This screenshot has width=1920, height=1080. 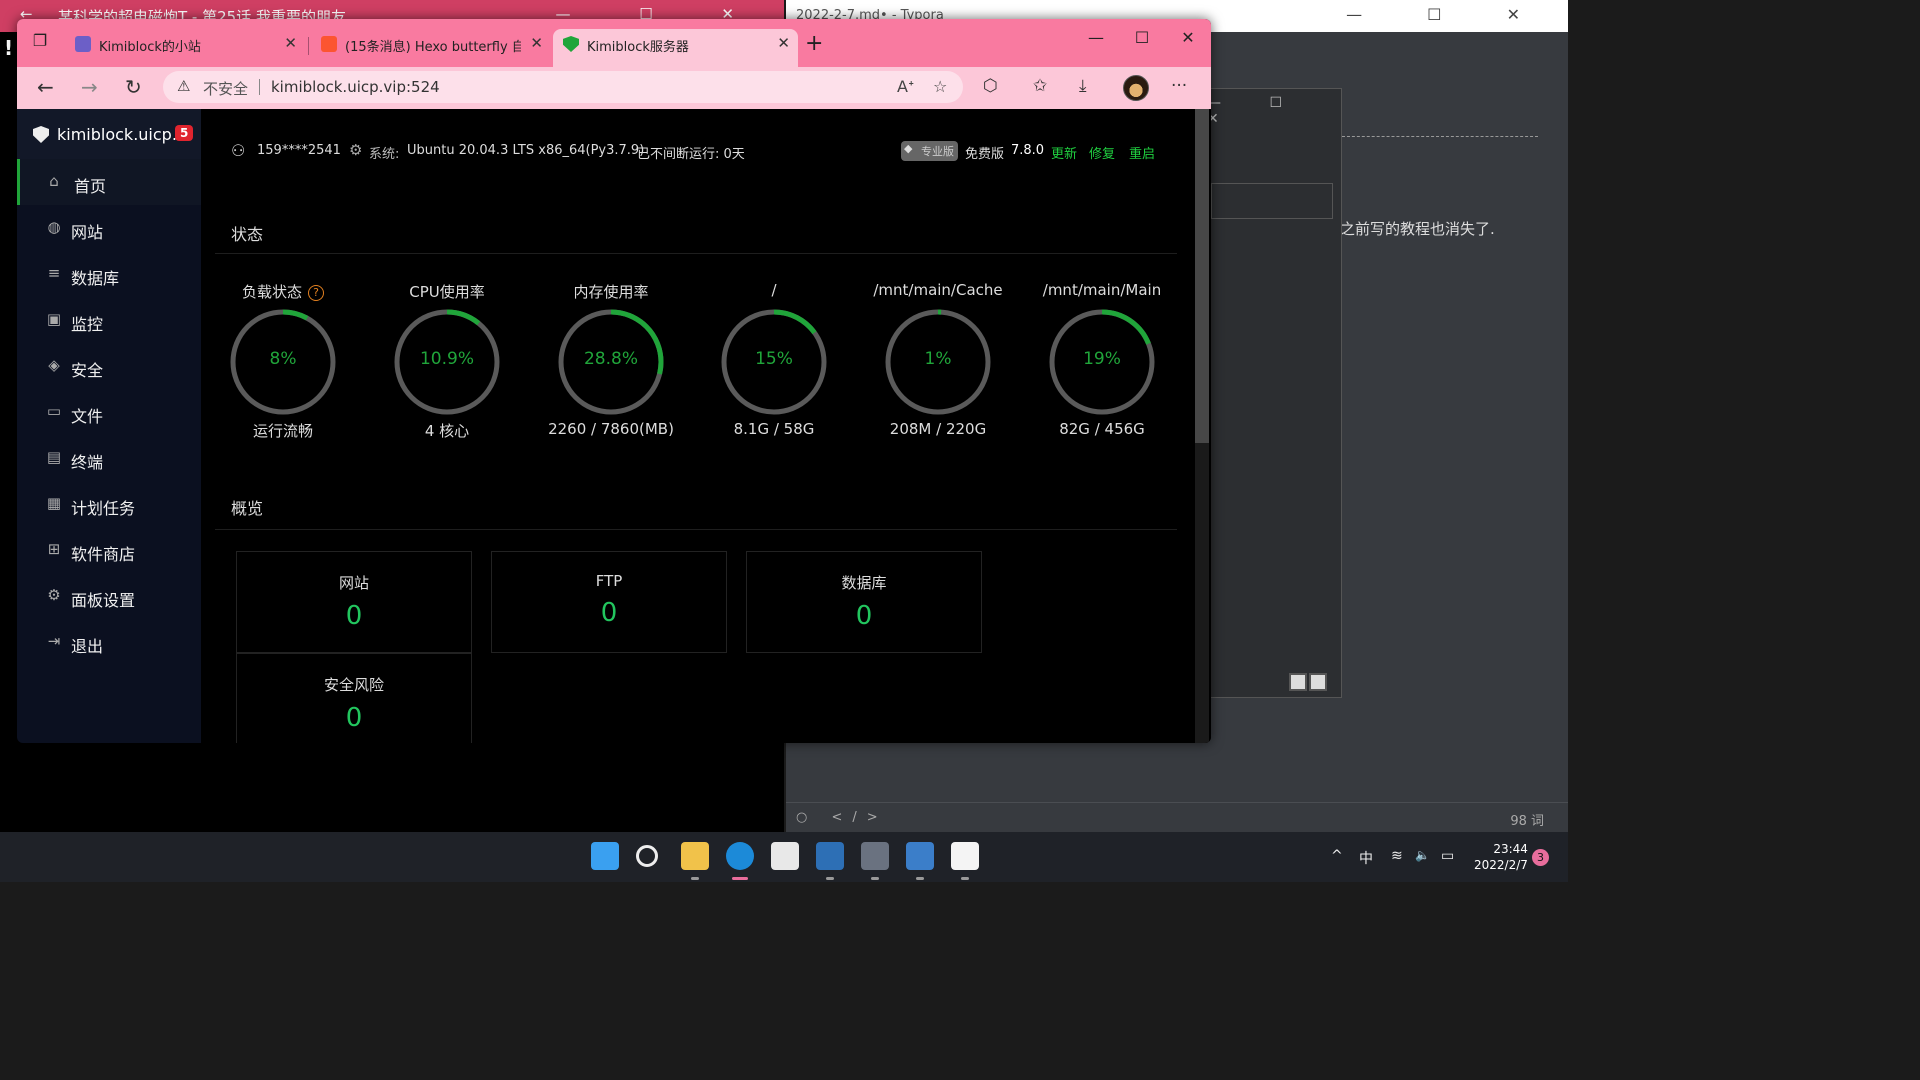 What do you see at coordinates (109, 596) in the screenshot?
I see `sidebar-item-panel-settings: ⚙ 面板设置` at bounding box center [109, 596].